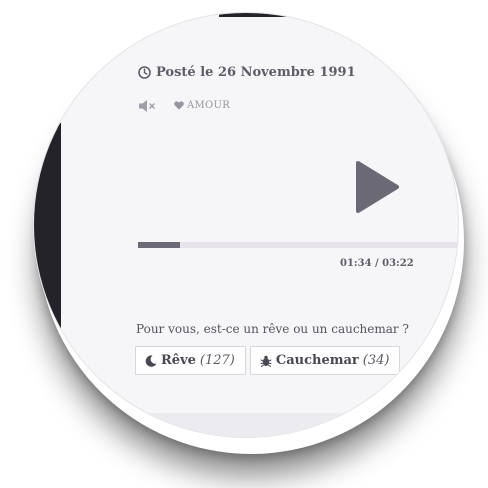 The height and width of the screenshot is (488, 488). Describe the element at coordinates (209, 105) in the screenshot. I see `love-label: AMOUR` at that location.